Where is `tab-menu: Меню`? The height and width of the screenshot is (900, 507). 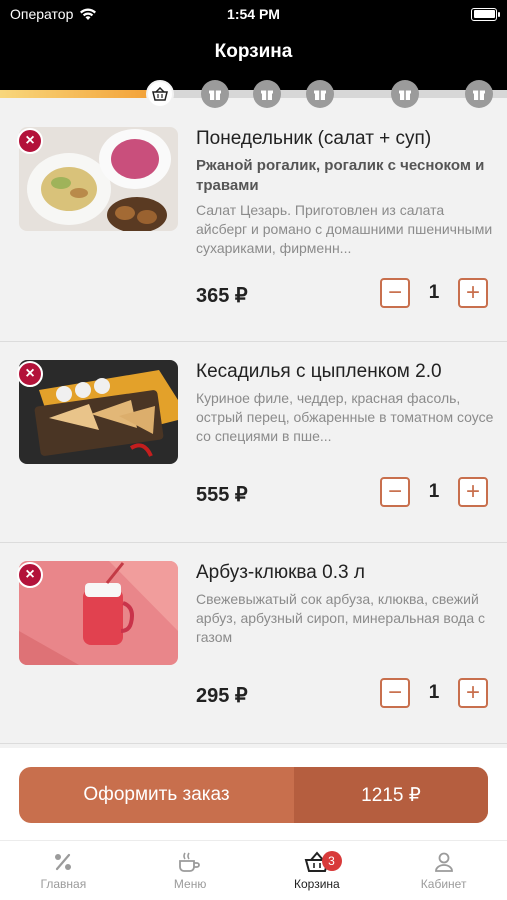
tab-menu: Меню is located at coordinates (190, 870).